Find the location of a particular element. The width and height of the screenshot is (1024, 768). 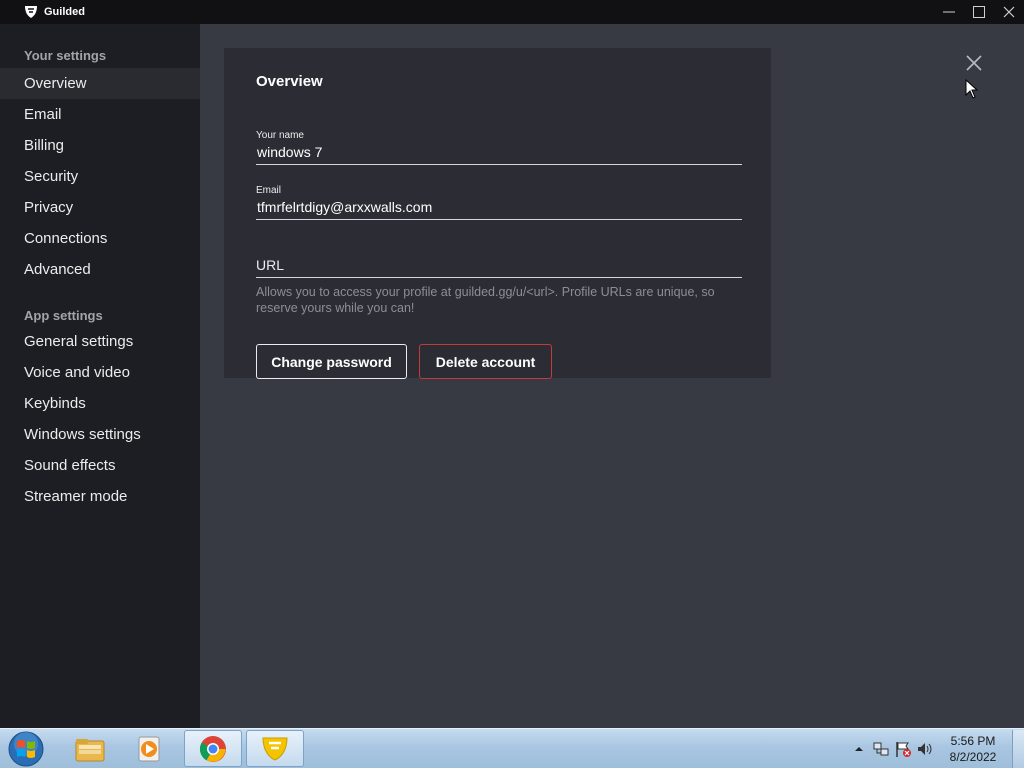

chrome-icon is located at coordinates (212, 748).